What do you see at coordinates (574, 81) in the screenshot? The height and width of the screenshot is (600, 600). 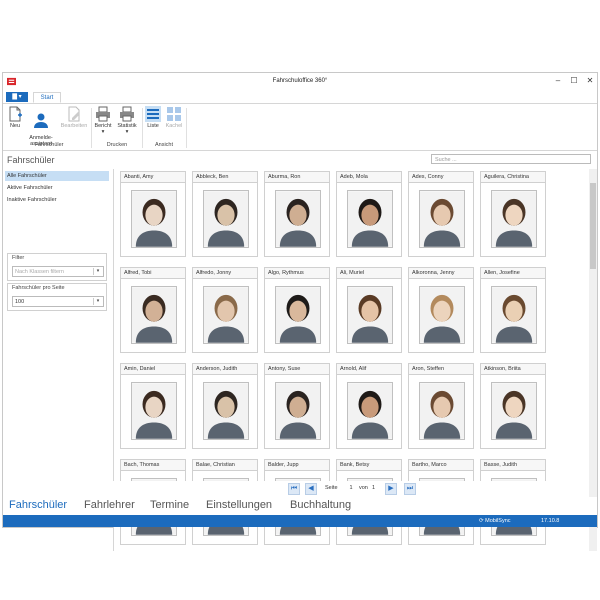 I see `maximize-button: ☐` at bounding box center [574, 81].